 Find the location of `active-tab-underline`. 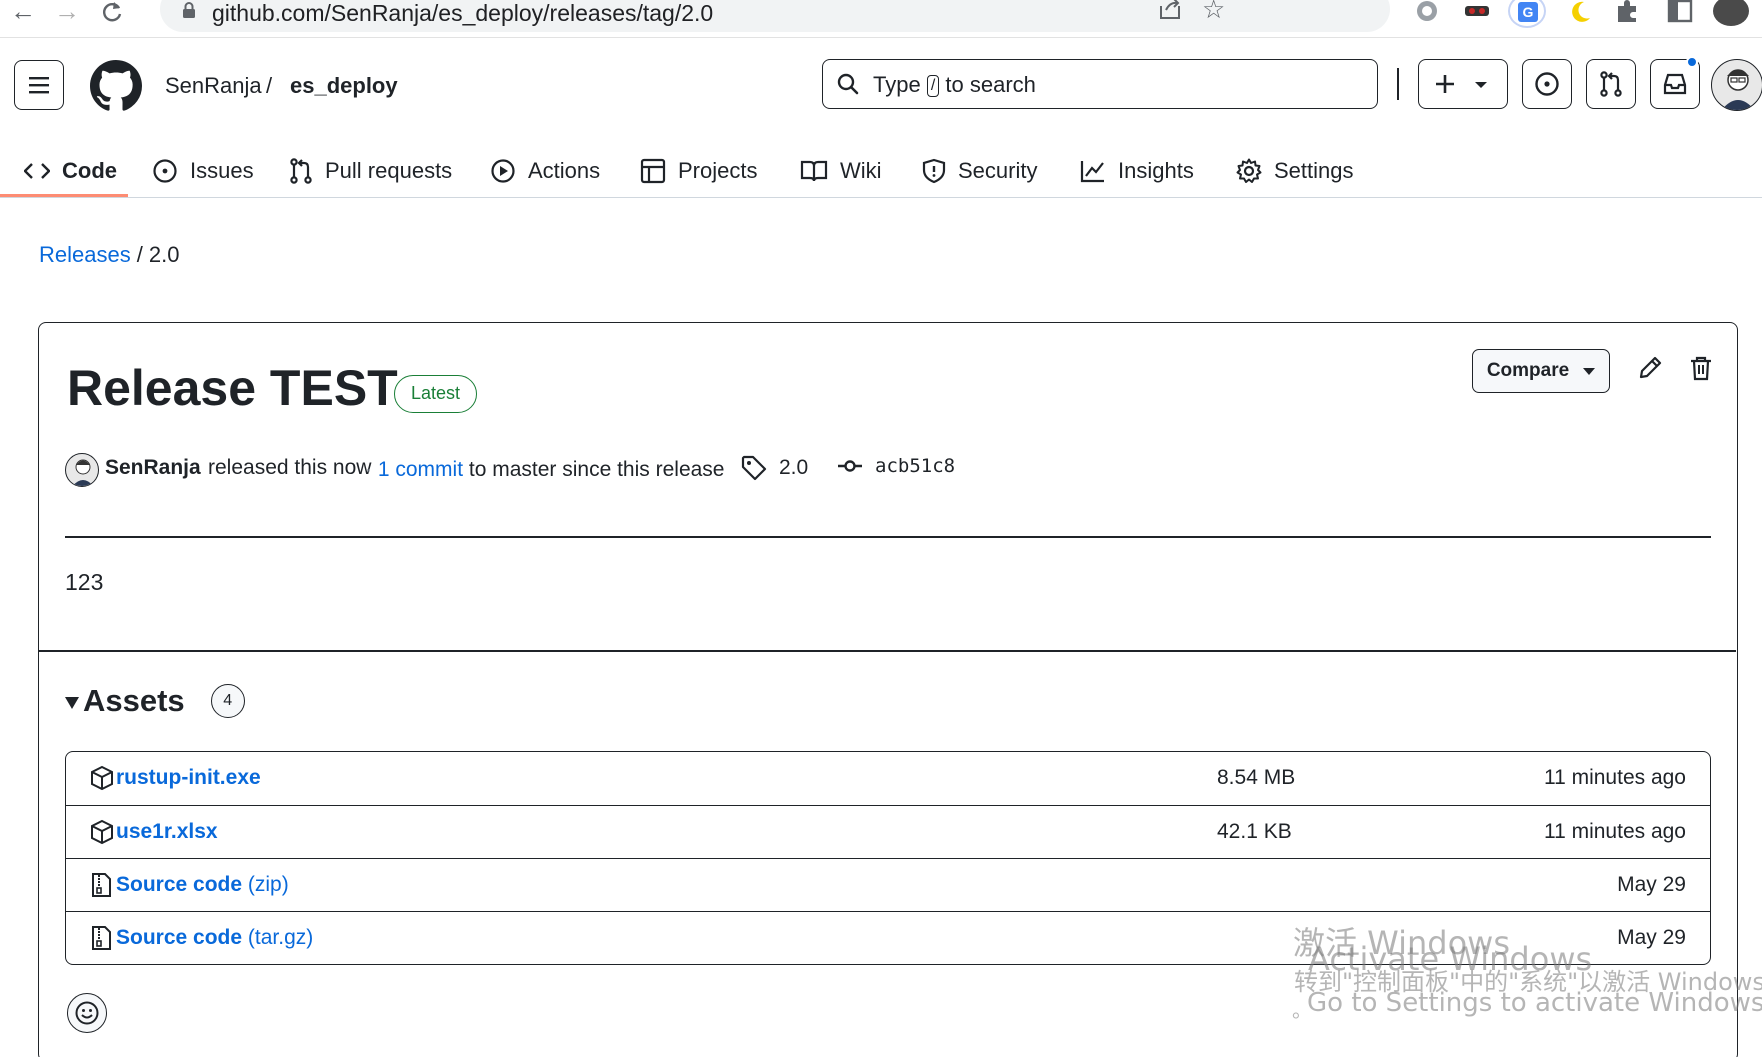

active-tab-underline is located at coordinates (64, 195).